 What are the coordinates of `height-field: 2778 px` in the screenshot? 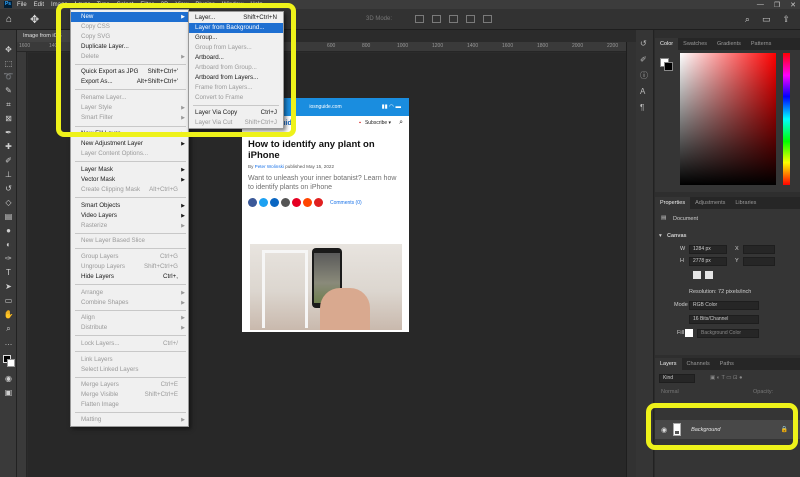 It's located at (708, 261).